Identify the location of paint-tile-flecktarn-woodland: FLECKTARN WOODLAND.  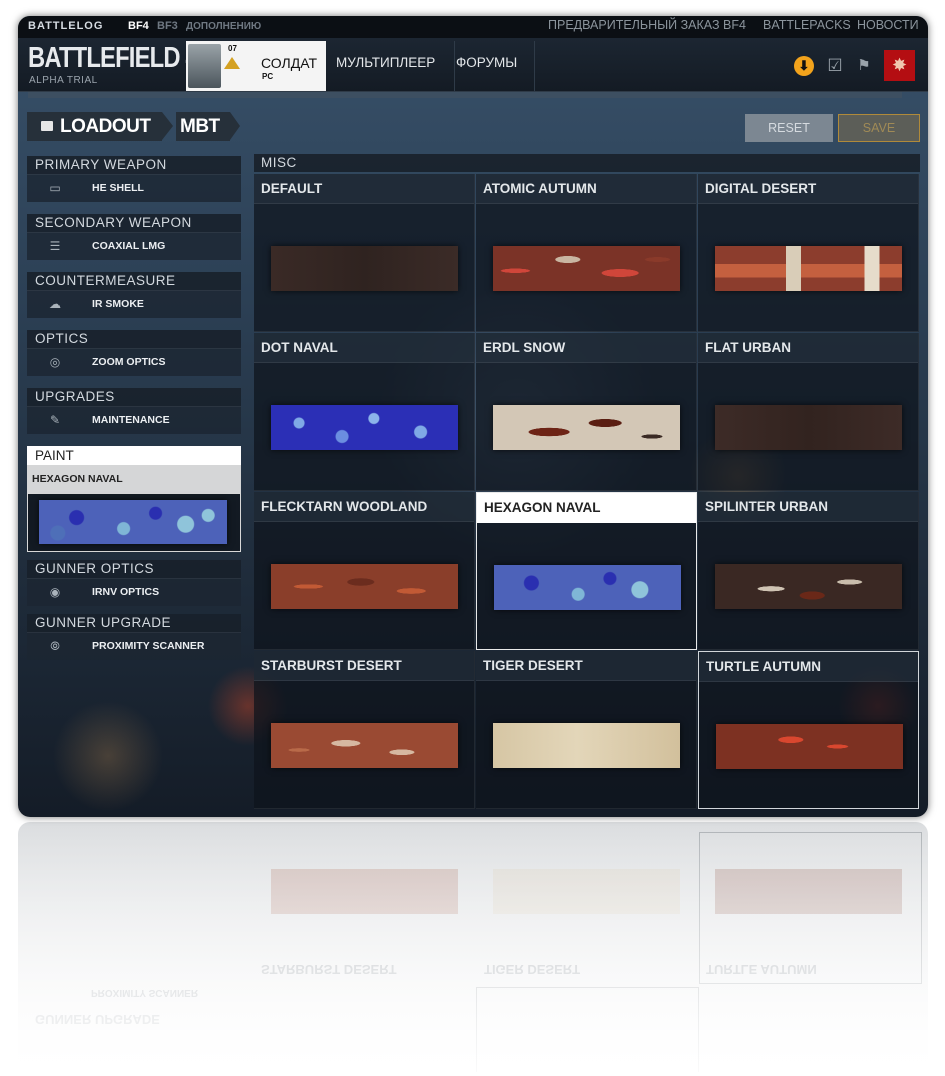
(364, 571).